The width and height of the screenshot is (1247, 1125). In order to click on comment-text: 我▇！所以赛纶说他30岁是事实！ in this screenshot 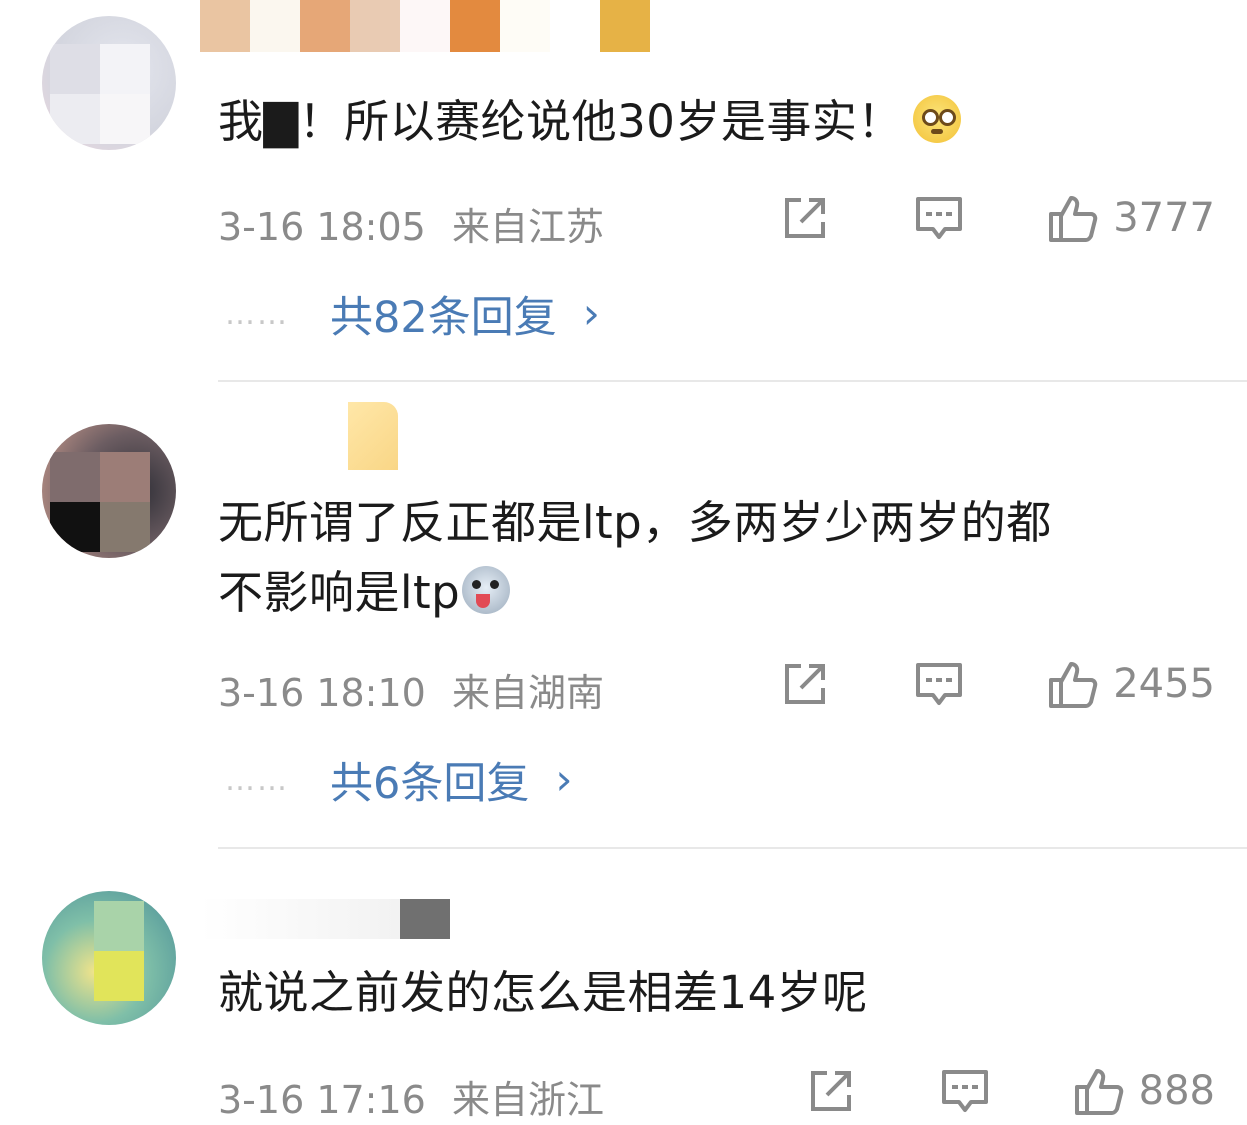, I will do `click(705, 122)`.